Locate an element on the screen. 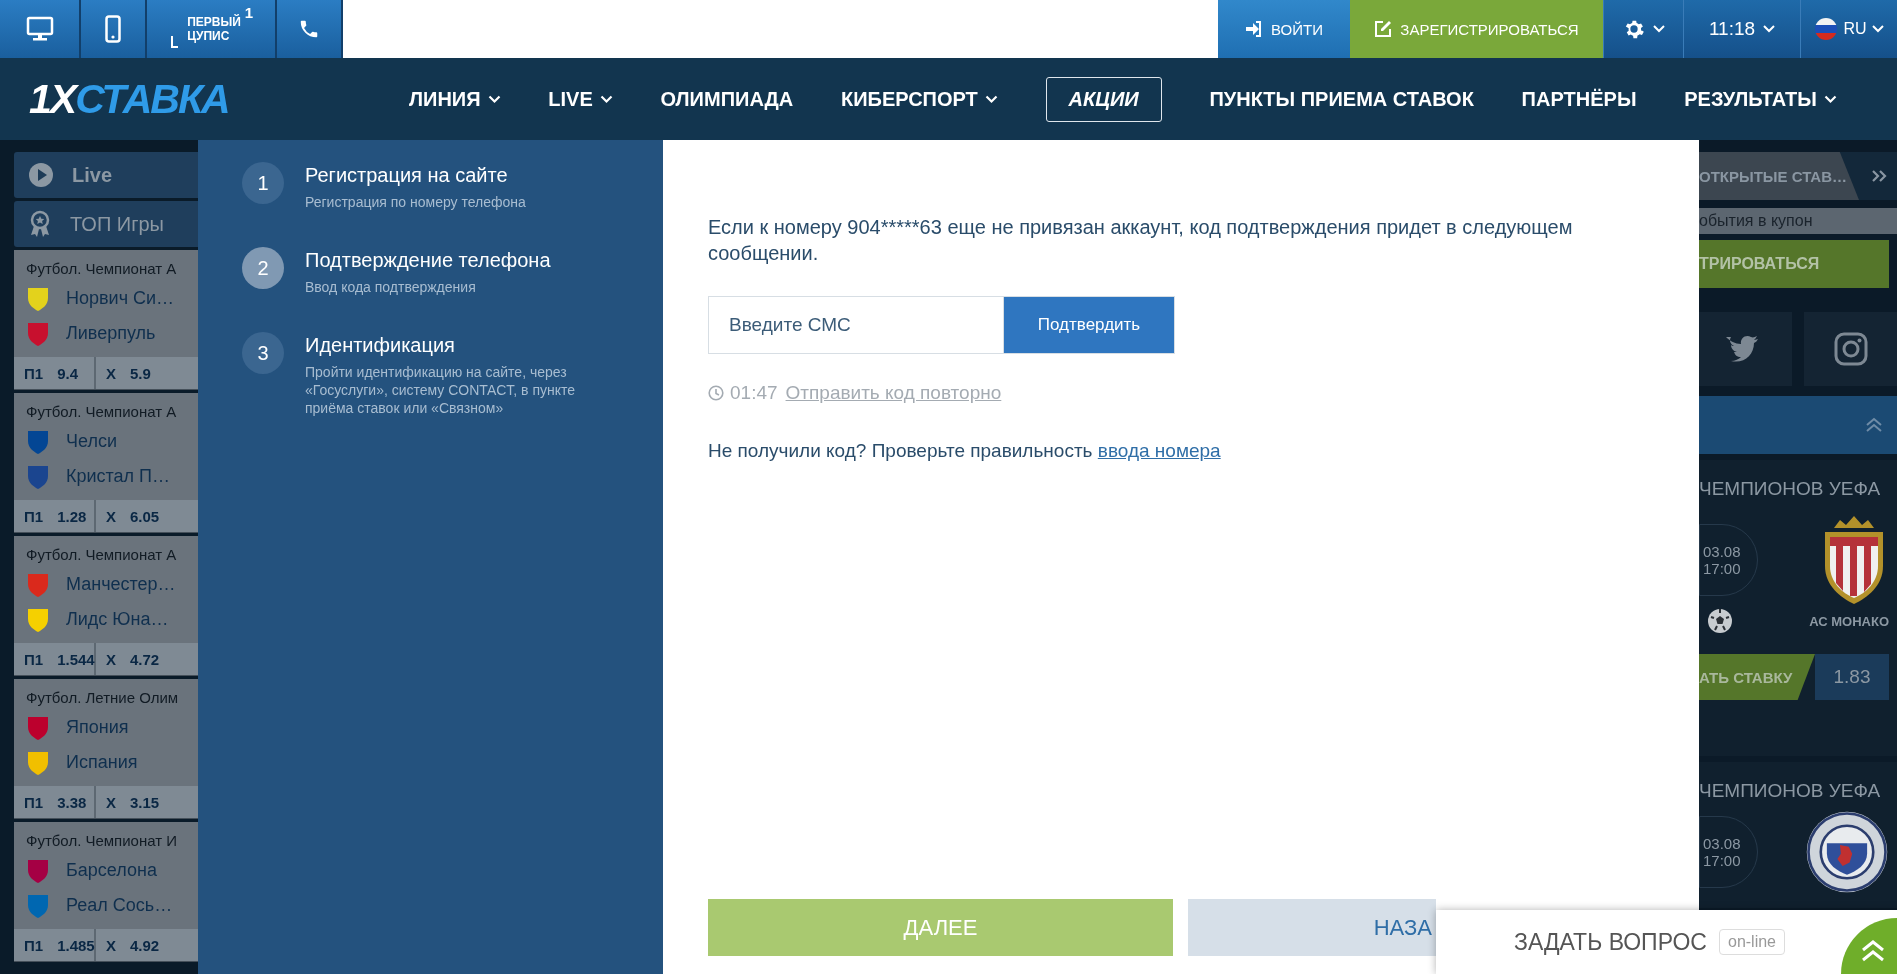 The width and height of the screenshot is (1897, 974). nav-link: ОЛИМПИАДА is located at coordinates (727, 99).